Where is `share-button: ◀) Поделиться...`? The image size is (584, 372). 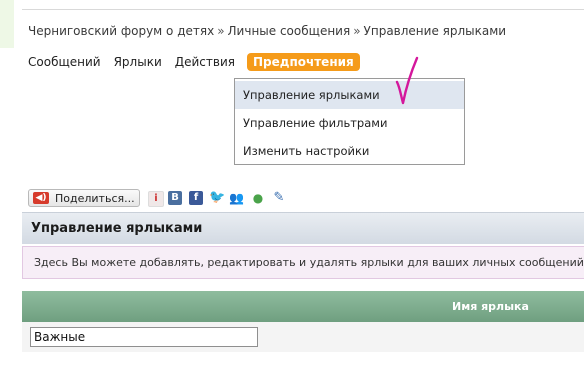
share-button: ◀) Поделиться... is located at coordinates (84, 198).